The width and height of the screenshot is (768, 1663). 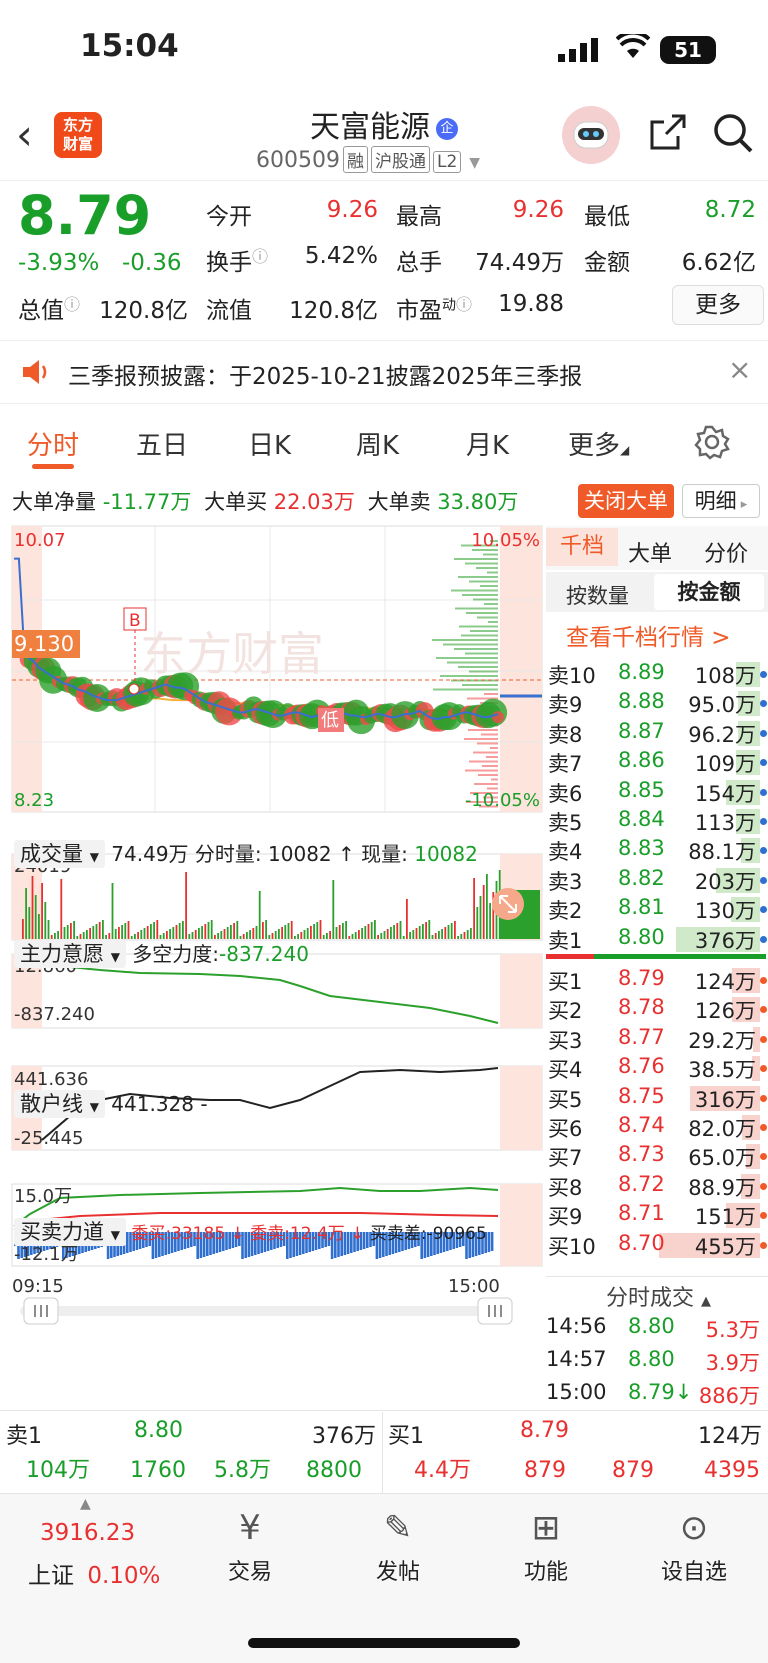 What do you see at coordinates (587, 1470) in the screenshot?
I see `bottom-buy-detail: 4.4万 879 879 4395` at bounding box center [587, 1470].